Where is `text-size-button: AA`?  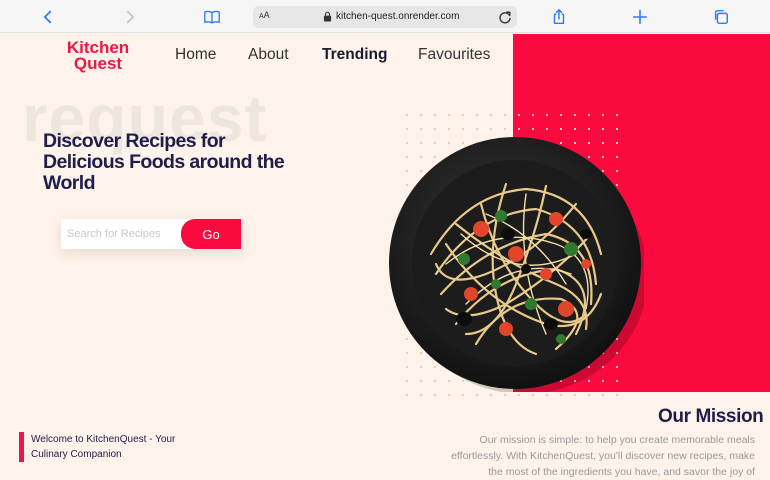
text-size-button: AA is located at coordinates (264, 15).